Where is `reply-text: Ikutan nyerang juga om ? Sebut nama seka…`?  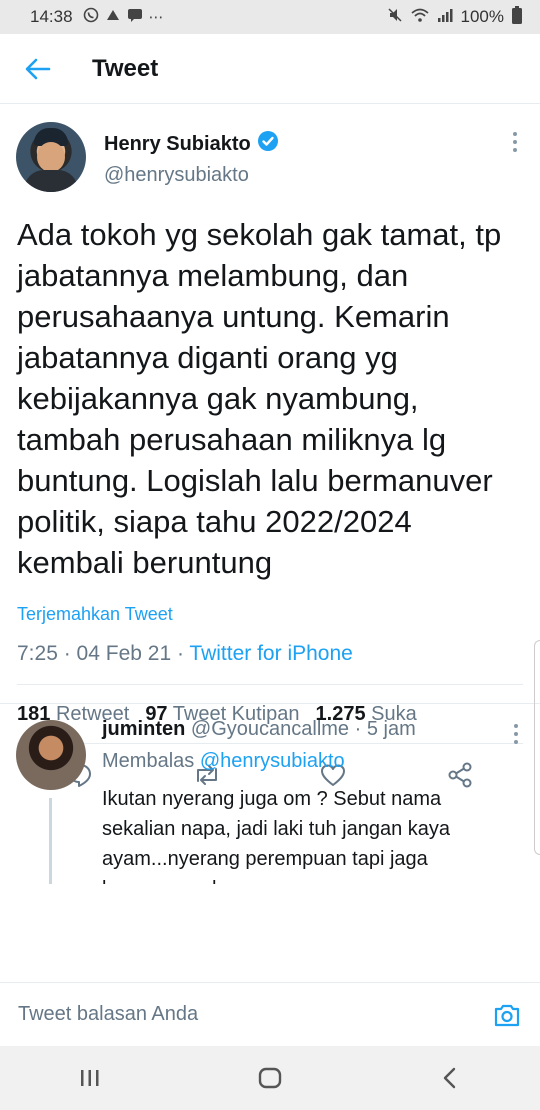 reply-text: Ikutan nyerang juga om ? Sebut nama seka… is located at coordinates (276, 836).